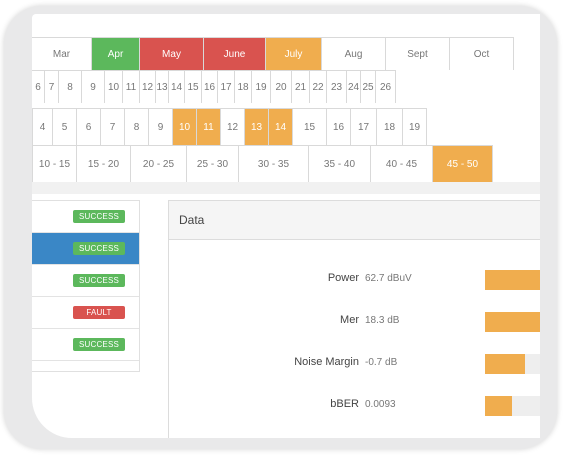 This screenshot has height=455, width=563. What do you see at coordinates (286, 188) in the screenshot?
I see `selector-footer-bar` at bounding box center [286, 188].